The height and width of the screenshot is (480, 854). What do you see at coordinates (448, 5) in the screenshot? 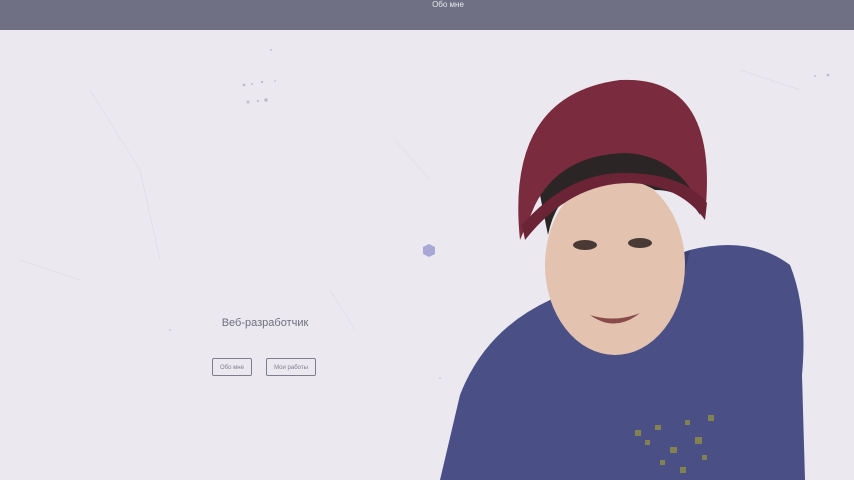
I see `nav-link-about: Обо мне` at bounding box center [448, 5].